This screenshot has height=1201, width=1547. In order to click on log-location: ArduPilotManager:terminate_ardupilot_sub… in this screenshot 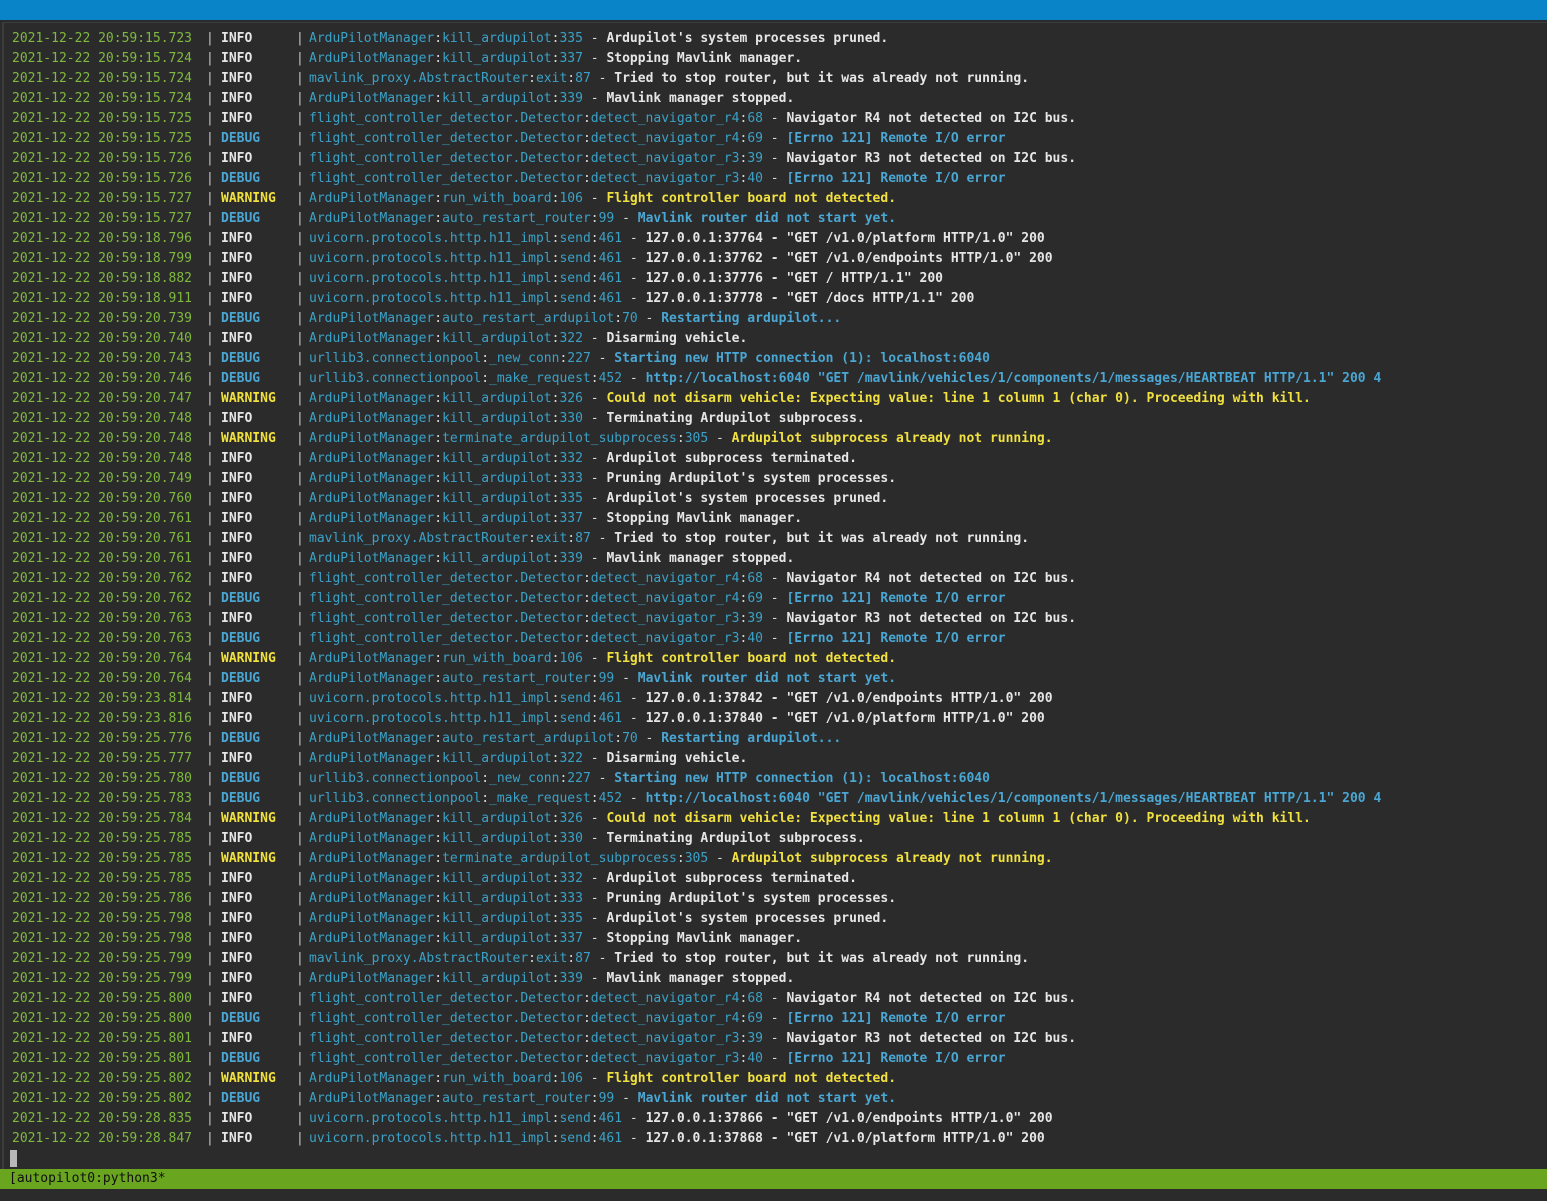, I will do `click(681, 859)`.